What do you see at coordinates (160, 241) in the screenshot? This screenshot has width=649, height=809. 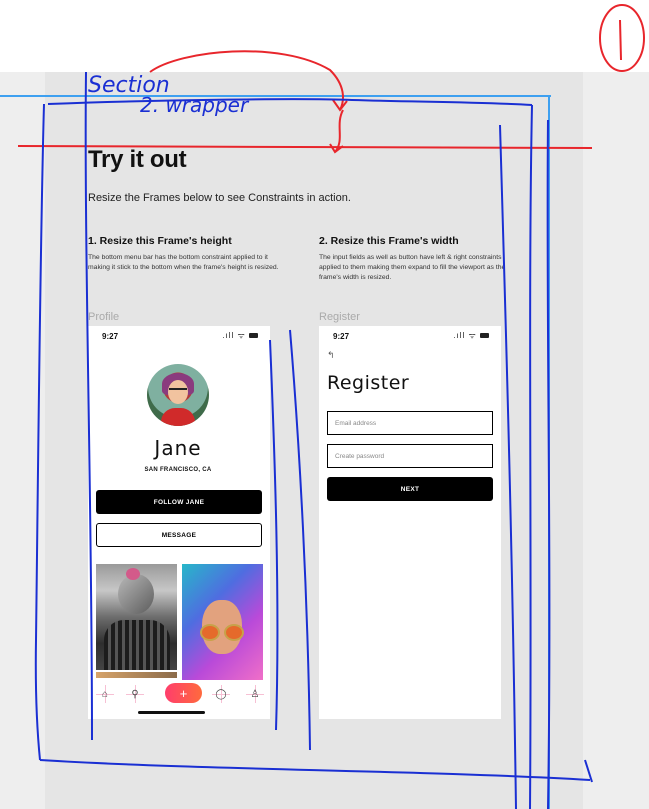 I see `step-1-title: 1. Resize this Frame's height` at bounding box center [160, 241].